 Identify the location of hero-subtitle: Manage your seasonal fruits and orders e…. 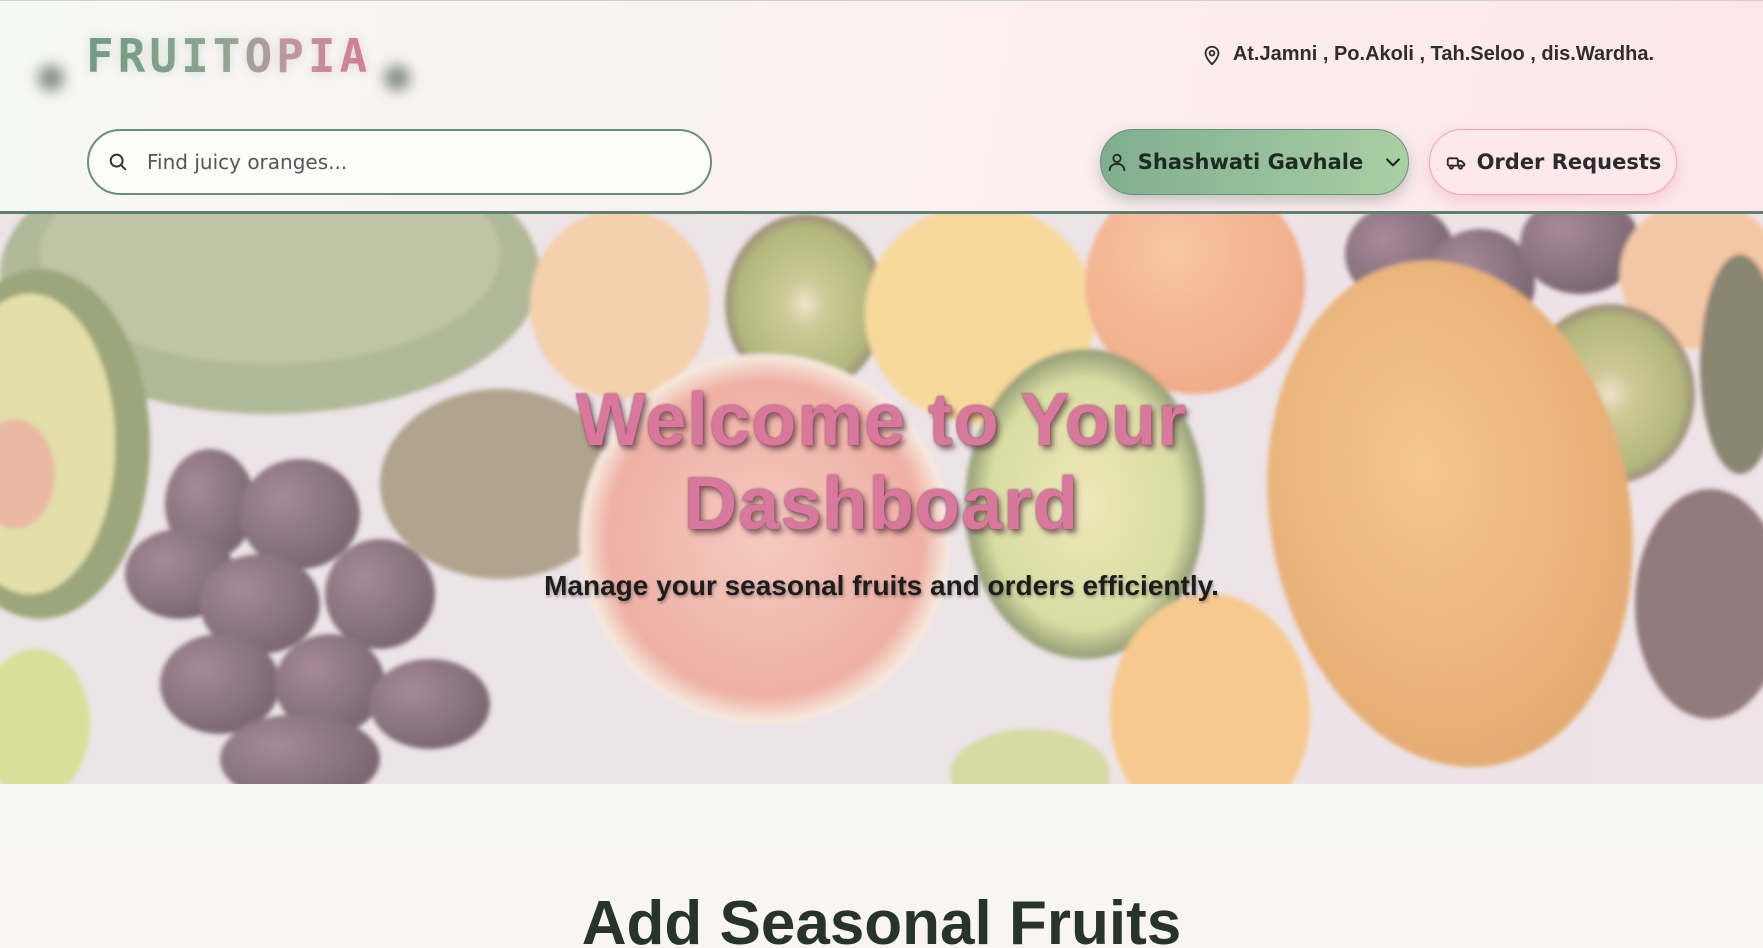
(881, 585).